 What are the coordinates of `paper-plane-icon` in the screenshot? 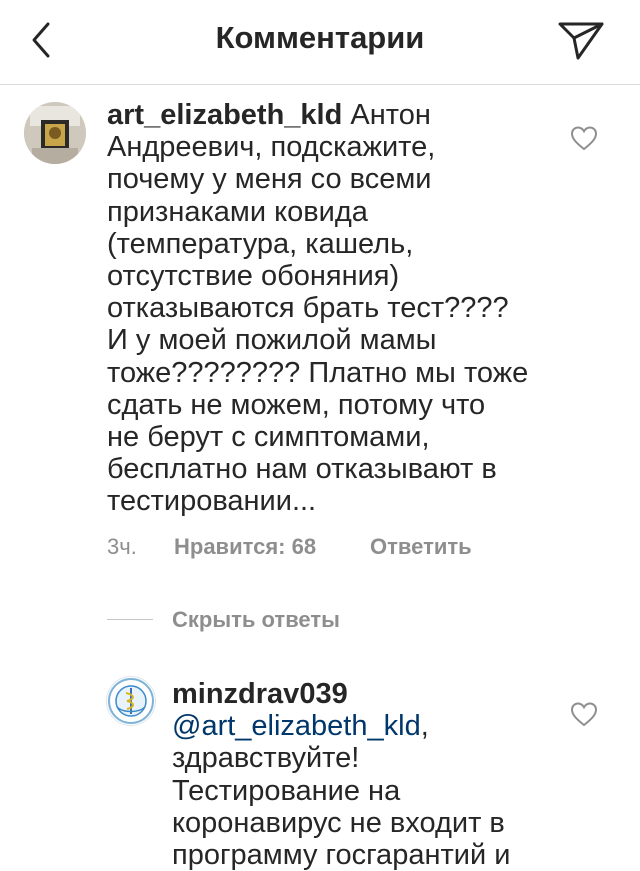 It's located at (581, 40).